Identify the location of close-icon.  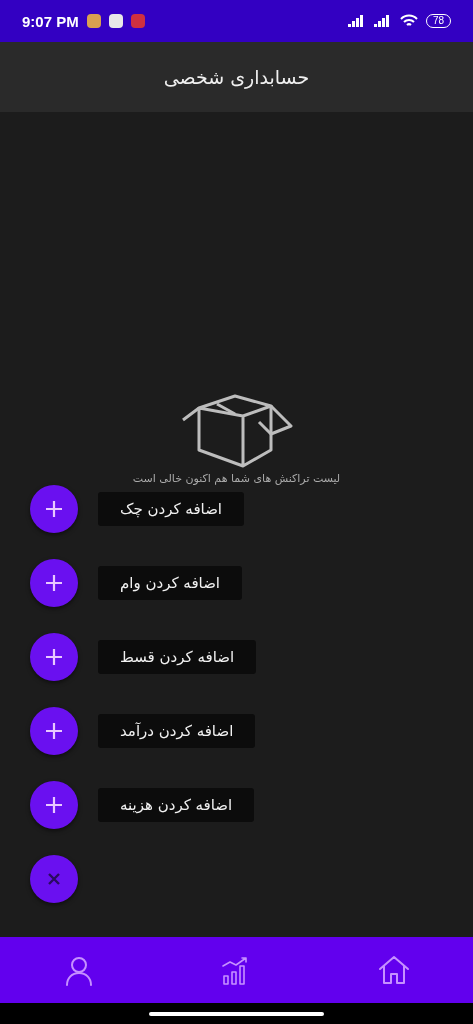
(54, 879).